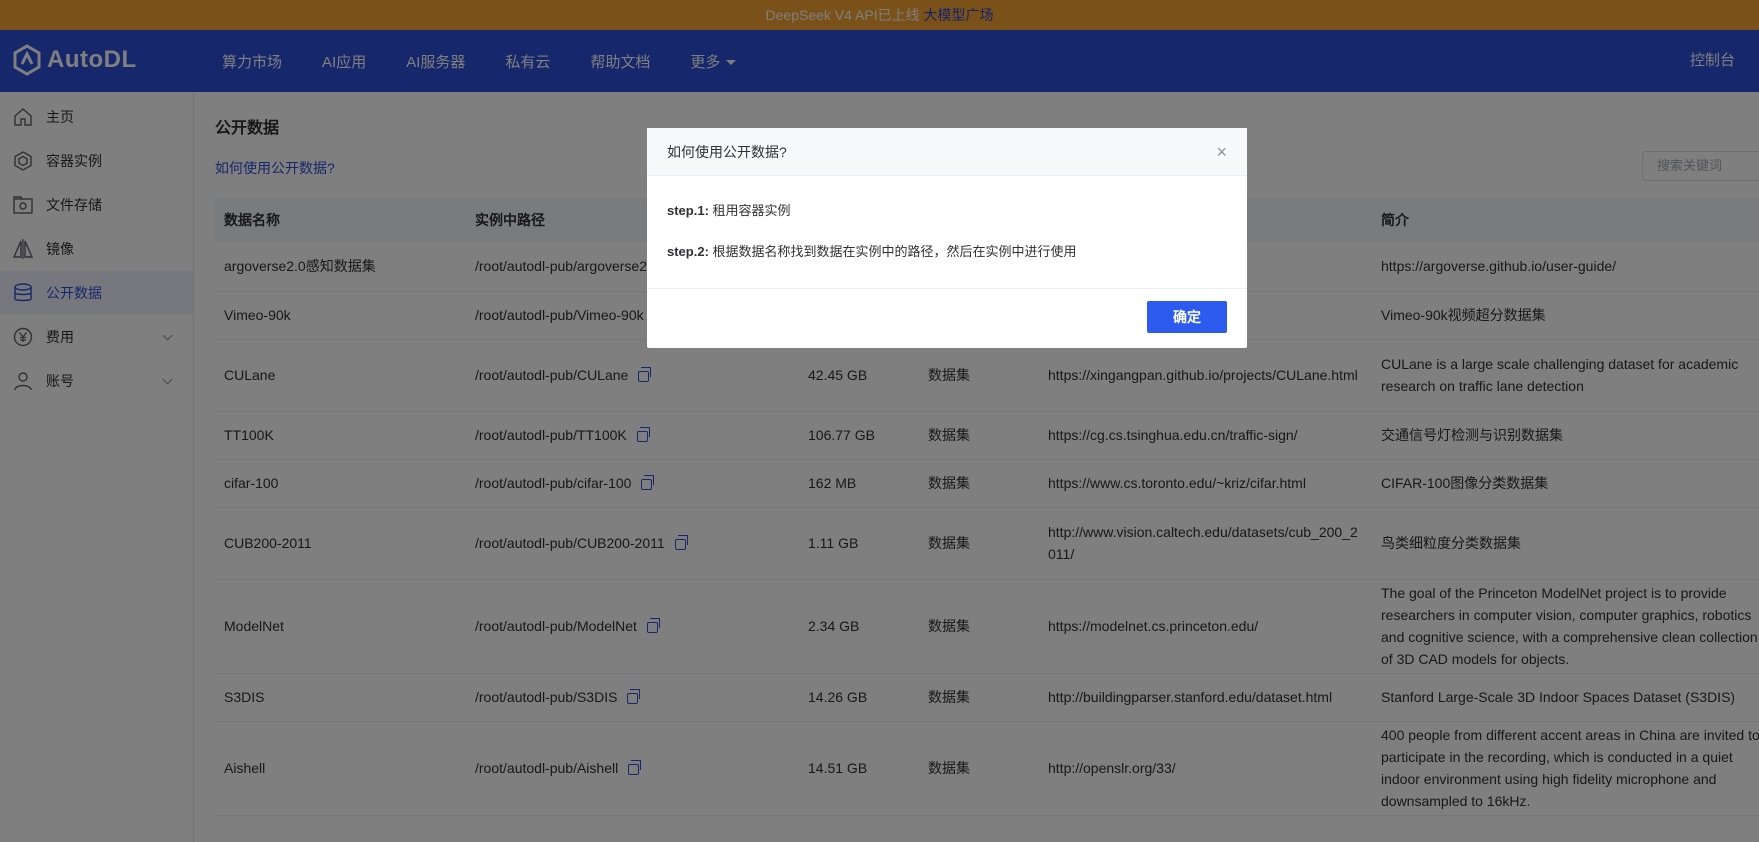 This screenshot has width=1759, height=842. Describe the element at coordinates (1187, 317) in the screenshot. I see `confirm-button: 确定` at that location.